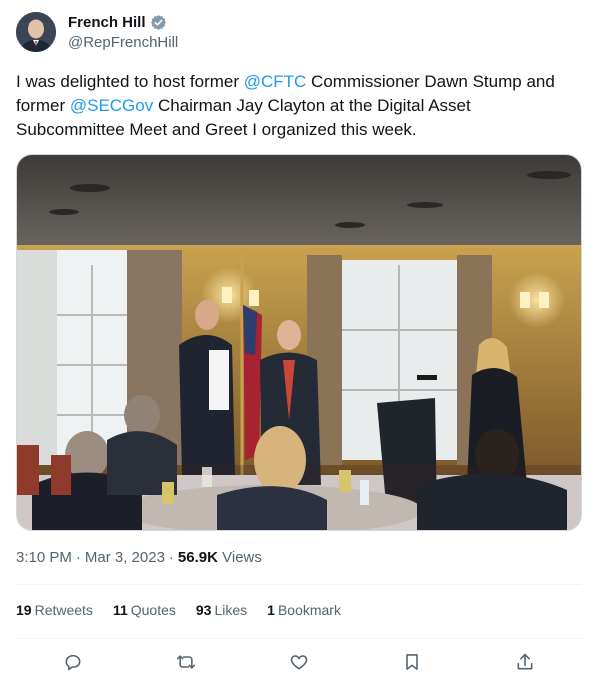 Image resolution: width=598 pixels, height=686 pixels. What do you see at coordinates (271, 610) in the screenshot?
I see `bookmarks-count: 1` at bounding box center [271, 610].